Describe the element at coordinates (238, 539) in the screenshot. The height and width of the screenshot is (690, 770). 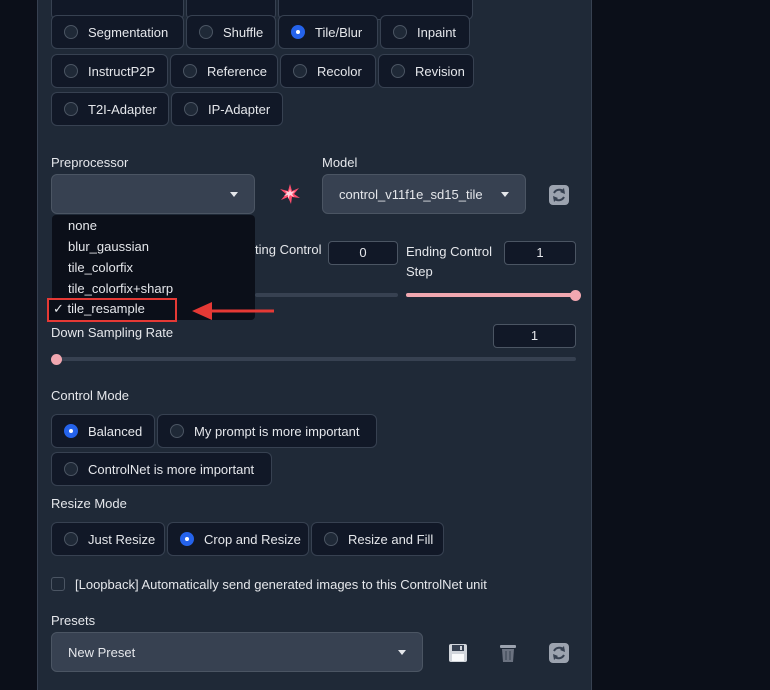
I see `resize-mode-crop-and-resize: Crop and Resize` at that location.